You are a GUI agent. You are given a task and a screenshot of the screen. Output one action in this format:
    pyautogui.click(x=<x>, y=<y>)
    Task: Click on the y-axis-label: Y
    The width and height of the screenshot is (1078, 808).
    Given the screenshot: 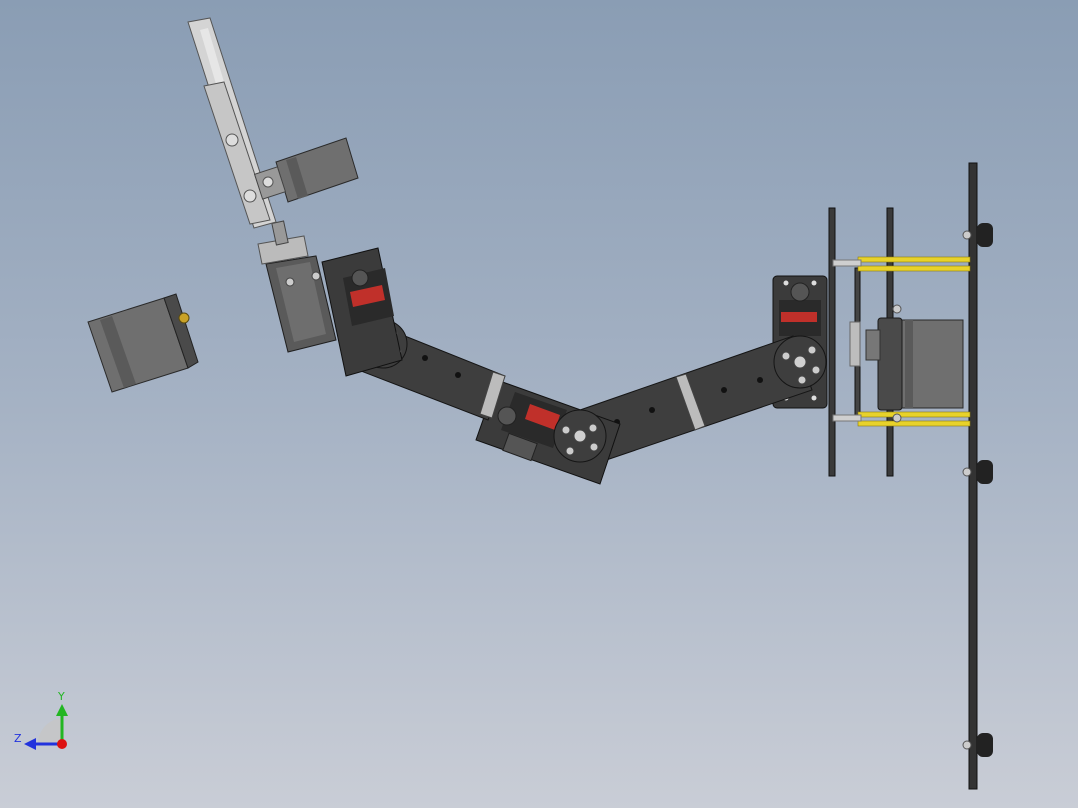 What is the action you would take?
    pyautogui.click(x=61, y=696)
    